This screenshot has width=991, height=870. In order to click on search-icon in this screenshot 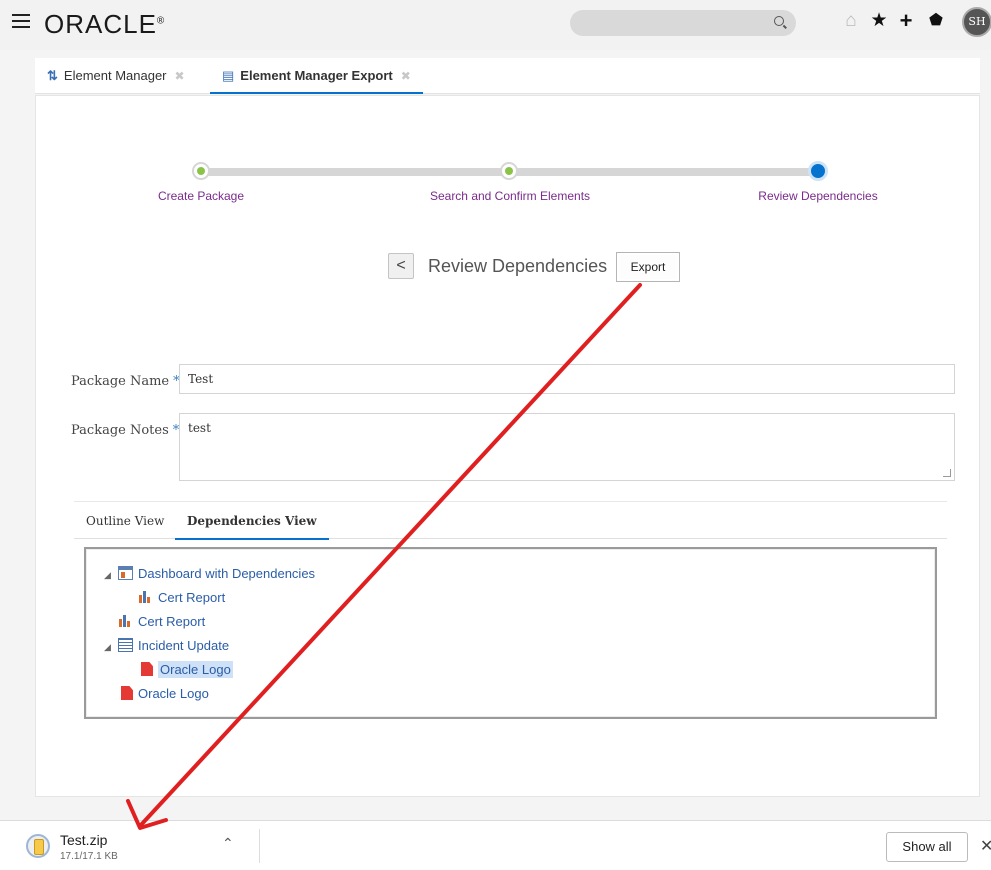, I will do `click(779, 21)`.